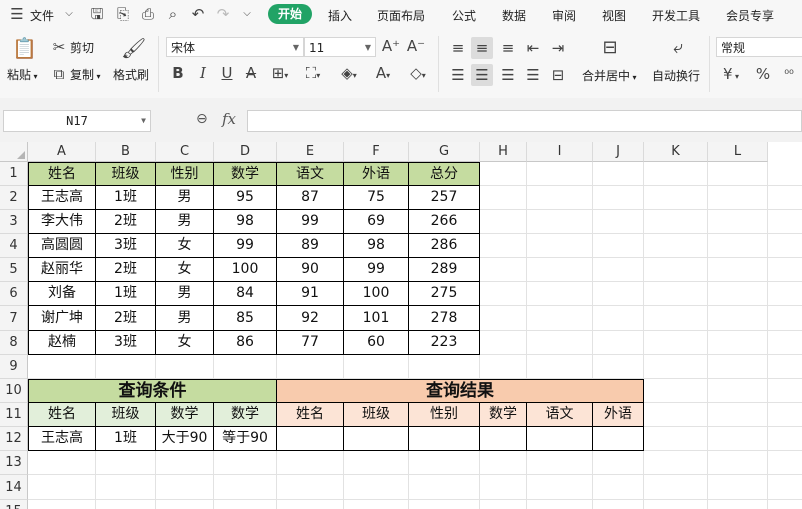 Image resolution: width=802 pixels, height=509 pixels. Describe the element at coordinates (310, 198) in the screenshot. I see `table-cell: 87` at that location.